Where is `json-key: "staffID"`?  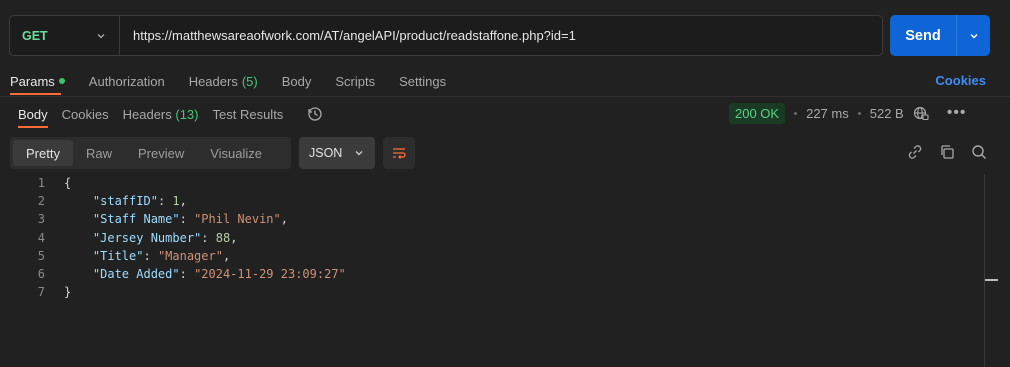 json-key: "staffID" is located at coordinates (125, 201).